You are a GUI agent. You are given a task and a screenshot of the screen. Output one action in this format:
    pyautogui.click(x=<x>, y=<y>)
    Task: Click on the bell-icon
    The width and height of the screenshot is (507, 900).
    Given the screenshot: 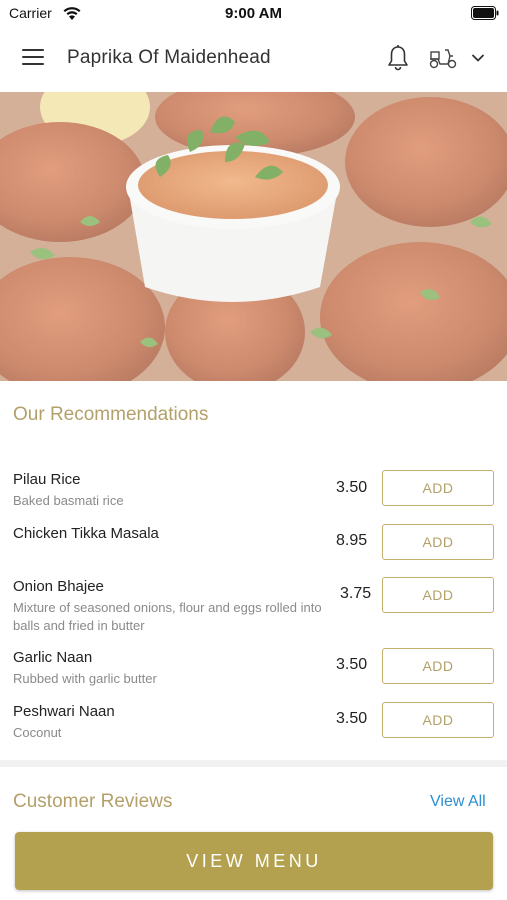 What is the action you would take?
    pyautogui.click(x=398, y=58)
    